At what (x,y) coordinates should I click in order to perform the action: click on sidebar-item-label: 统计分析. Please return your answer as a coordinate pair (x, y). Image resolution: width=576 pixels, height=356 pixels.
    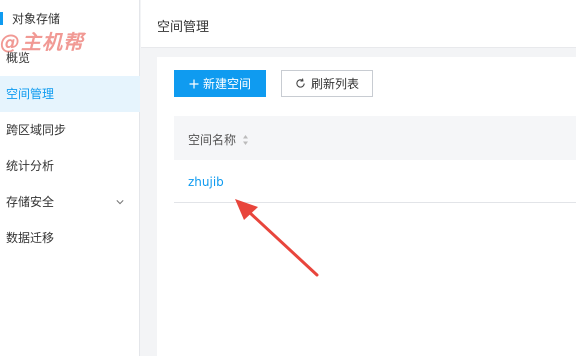
    Looking at the image, I should click on (30, 166).